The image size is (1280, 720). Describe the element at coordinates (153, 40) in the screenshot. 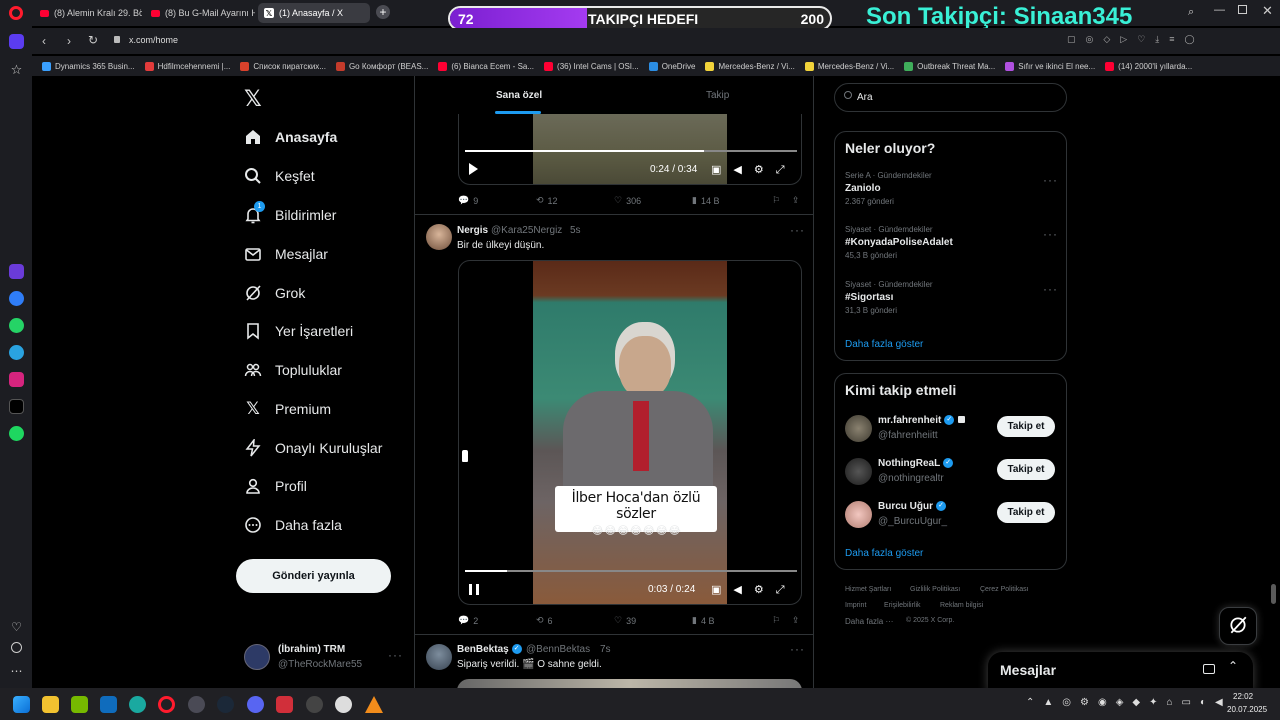

I see `url-text: x.com/home` at that location.